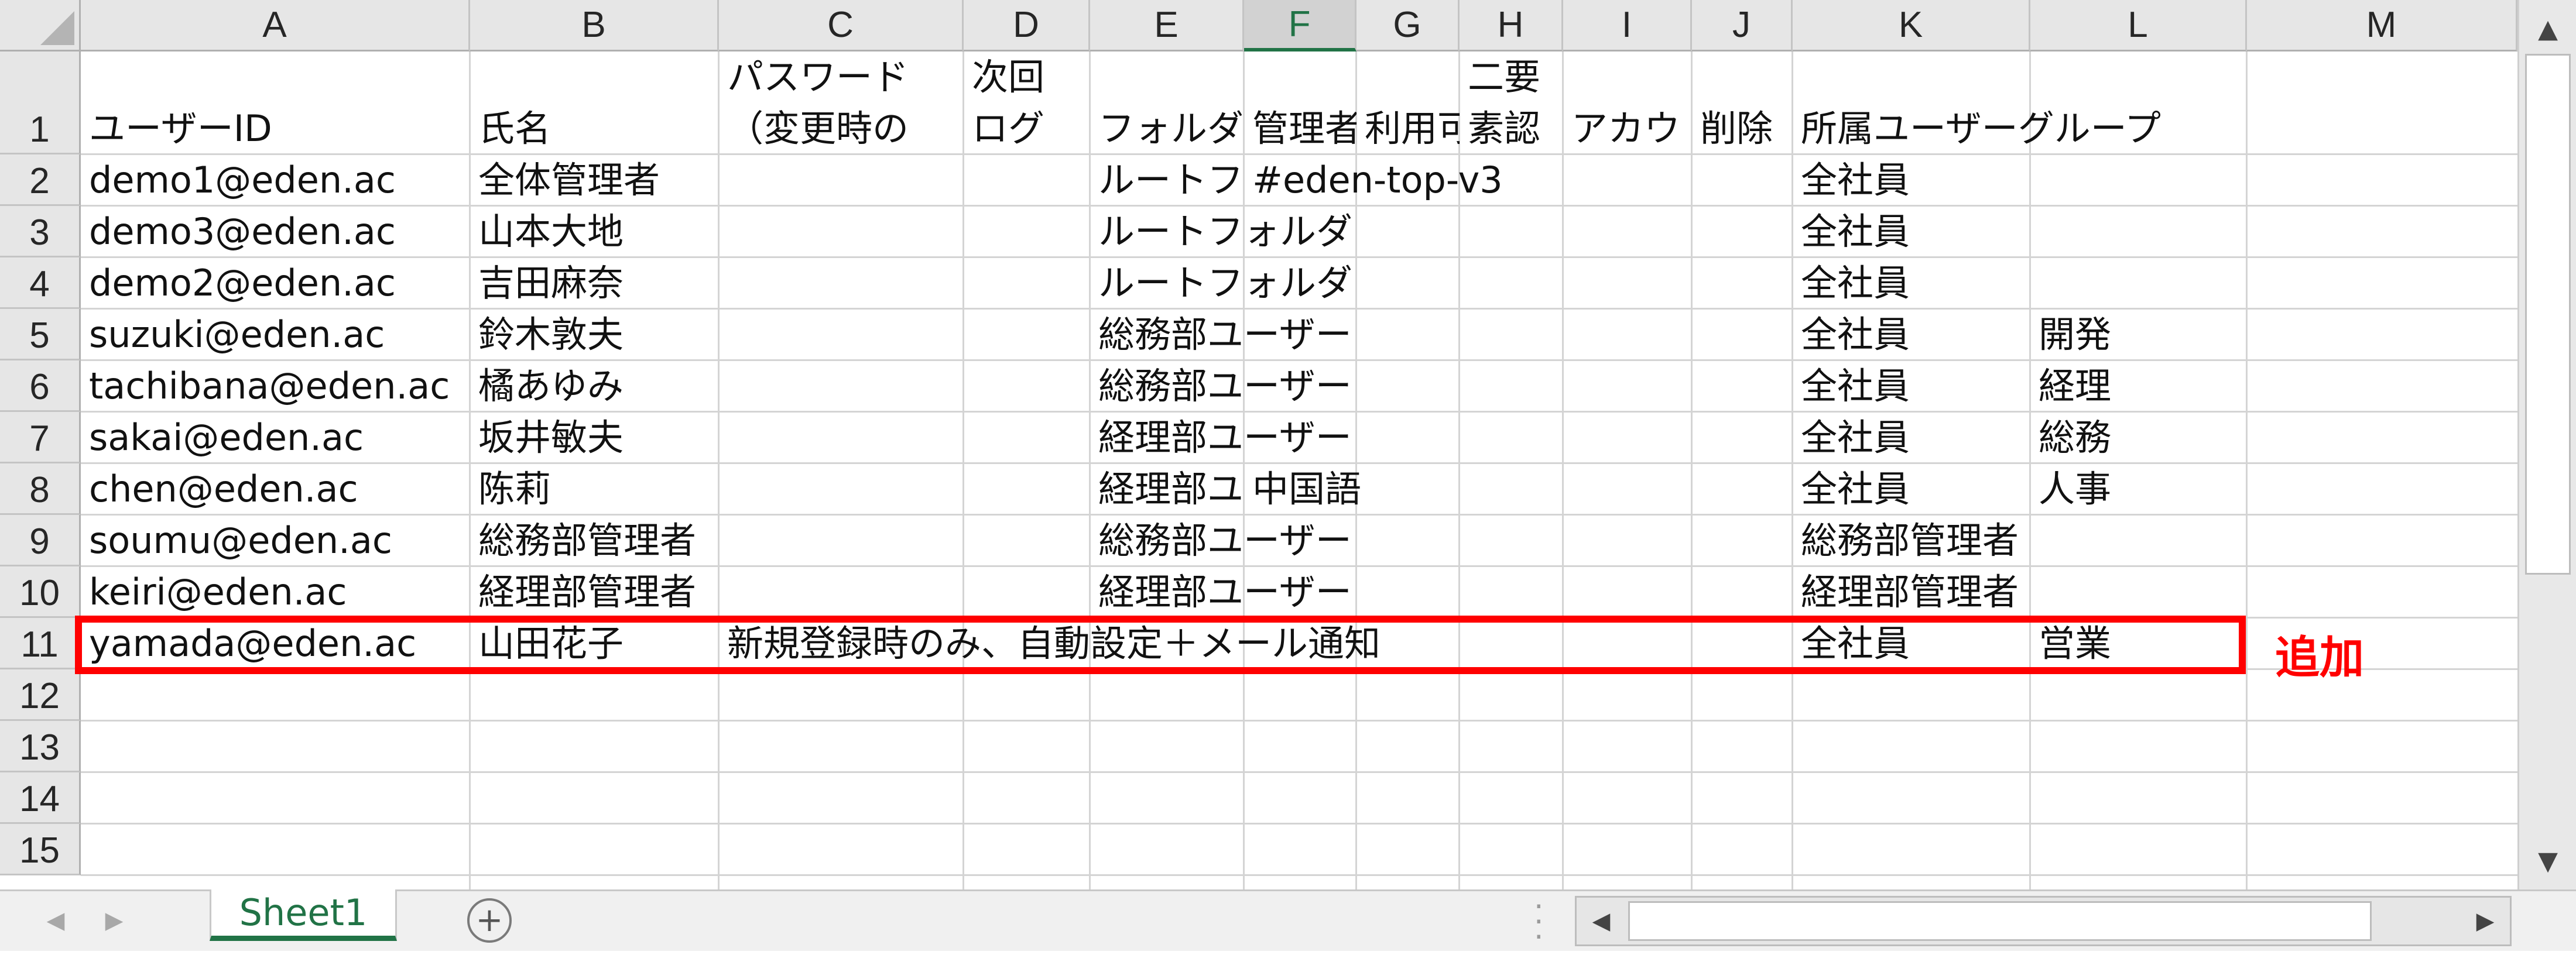 Image resolution: width=2576 pixels, height=955 pixels. I want to click on vertical-scroll-thumb, so click(2548, 315).